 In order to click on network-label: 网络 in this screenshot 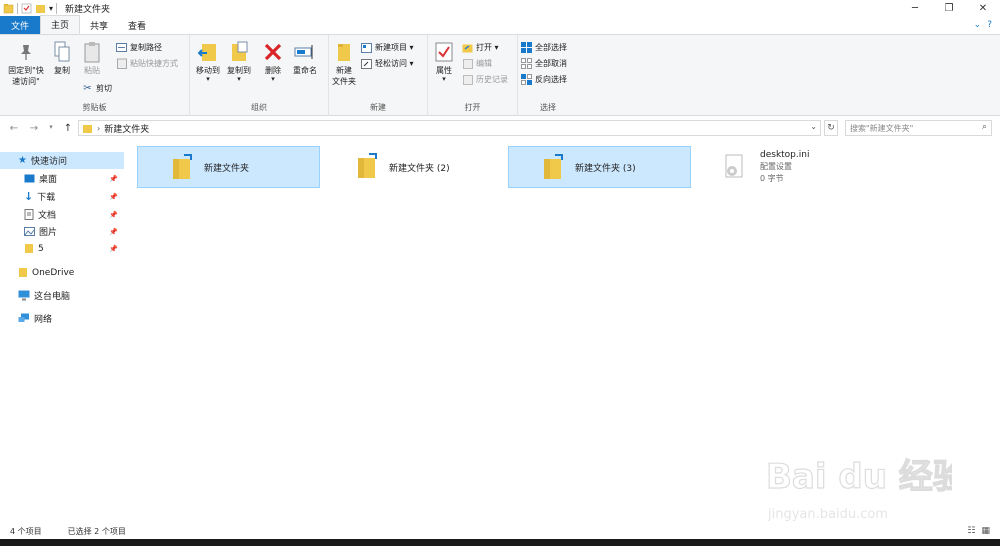, I will do `click(43, 320)`.